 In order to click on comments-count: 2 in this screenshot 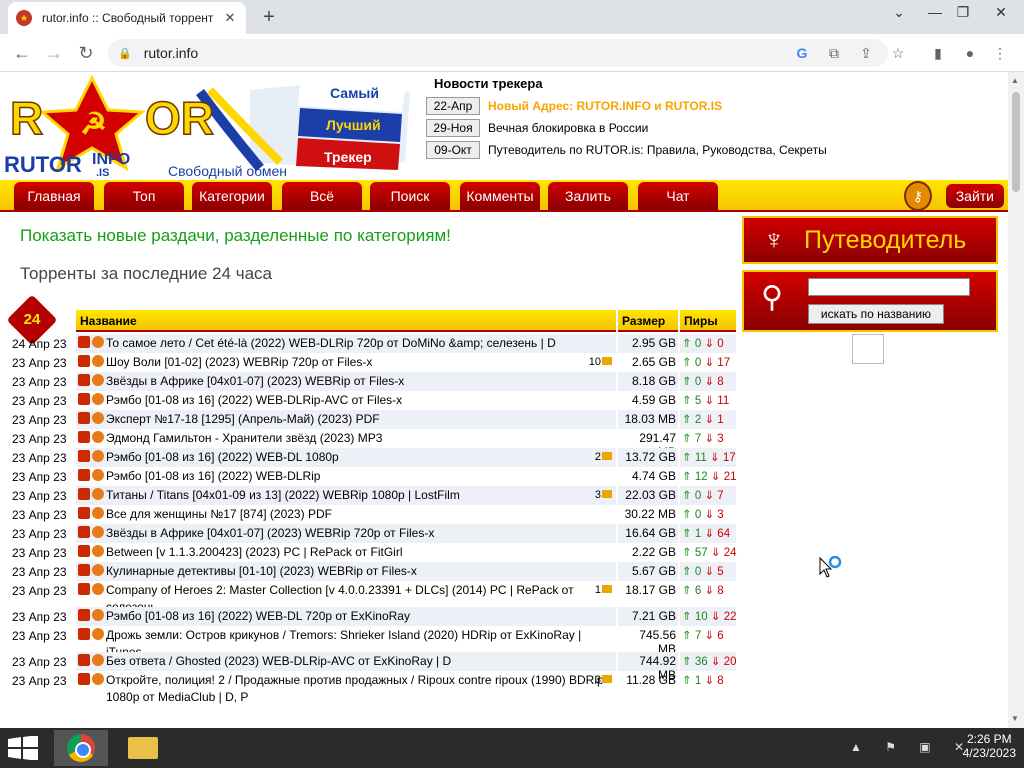, I will do `click(603, 457)`.